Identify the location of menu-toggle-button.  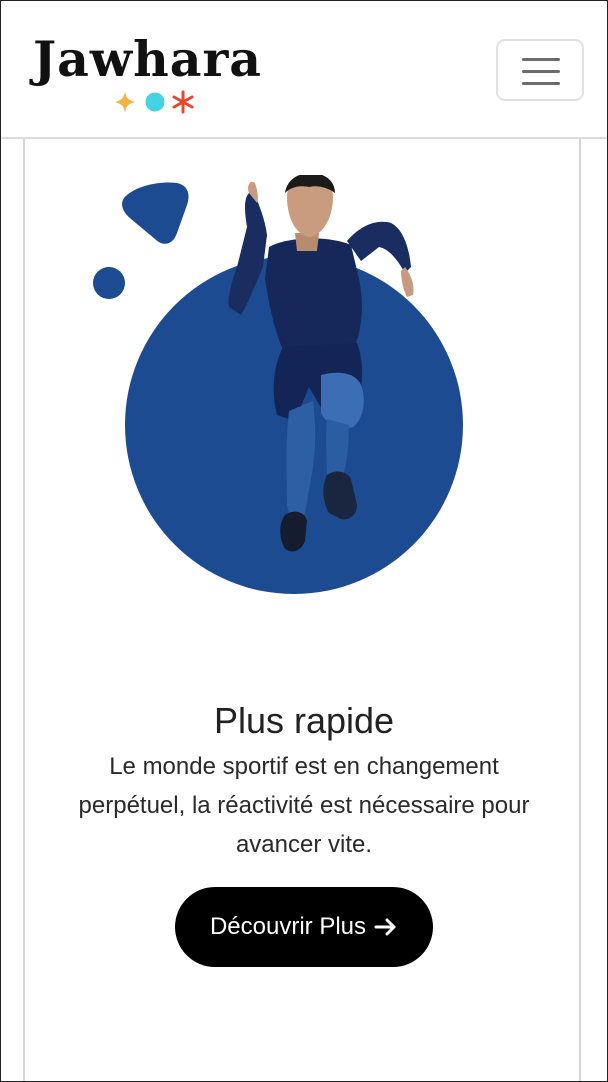
(540, 70).